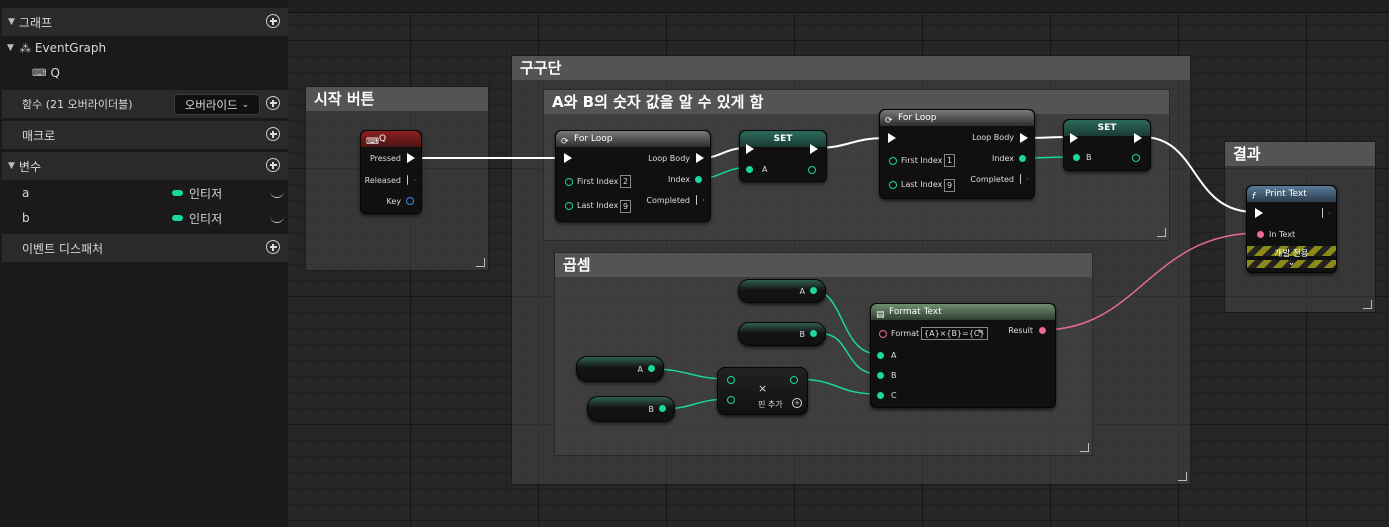 The width and height of the screenshot is (1389, 527). I want to click on released-exec-pin, so click(411, 180).